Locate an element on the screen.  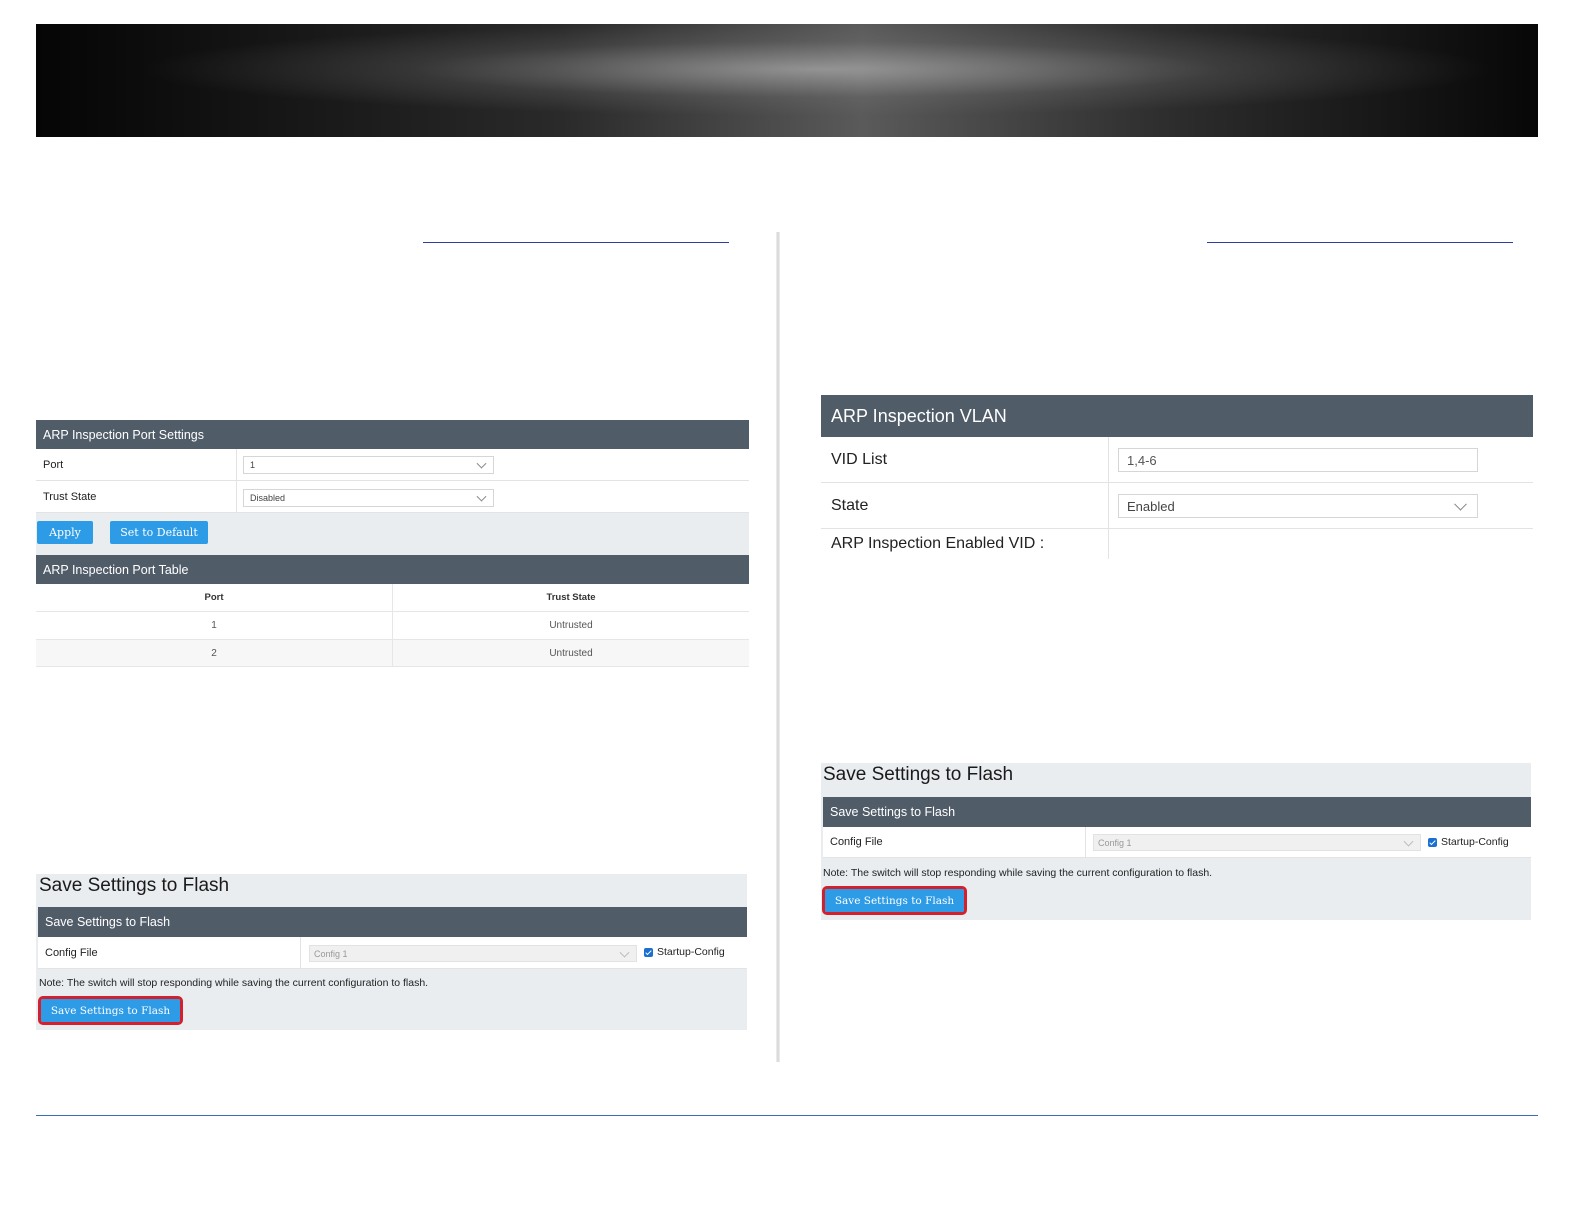
table-row-1-trust-state: Untrusted is located at coordinates (571, 626).